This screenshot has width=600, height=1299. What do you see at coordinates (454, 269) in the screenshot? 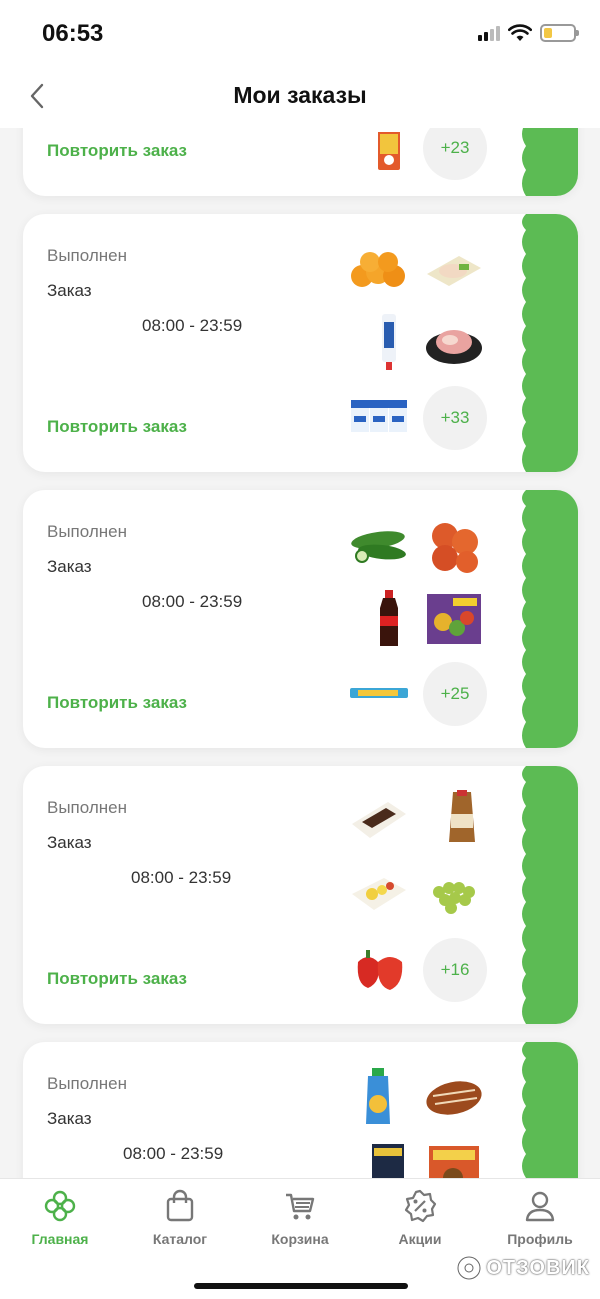
I see `chicken-pack-thumbnail` at bounding box center [454, 269].